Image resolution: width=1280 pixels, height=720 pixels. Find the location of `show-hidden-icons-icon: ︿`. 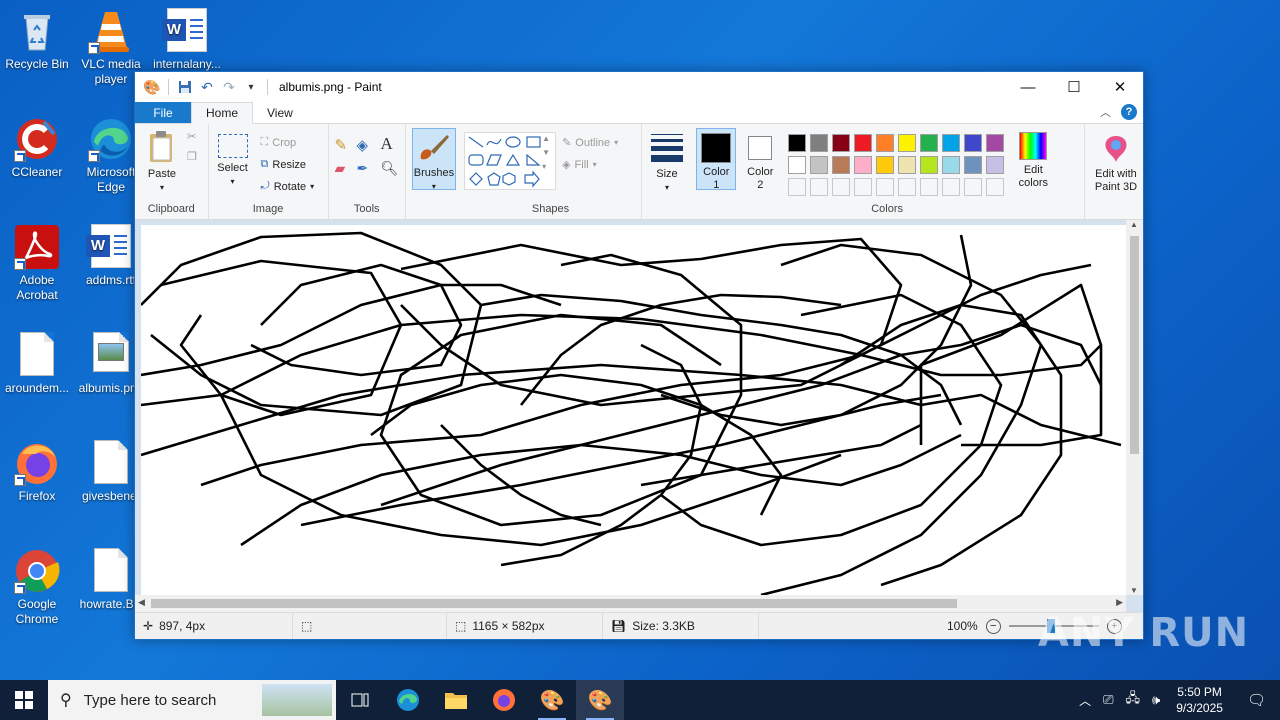

show-hidden-icons-icon: ︿ is located at coordinates (1085, 700).